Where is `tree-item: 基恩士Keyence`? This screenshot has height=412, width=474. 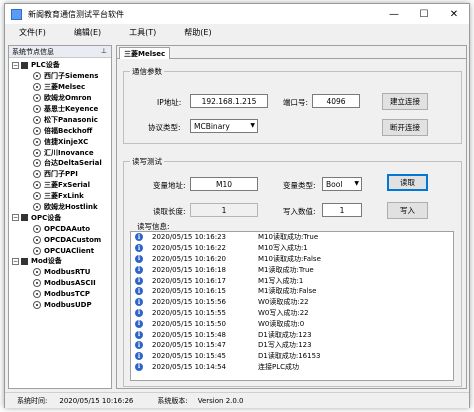 tree-item: 基恩士Keyence is located at coordinates (60, 109).